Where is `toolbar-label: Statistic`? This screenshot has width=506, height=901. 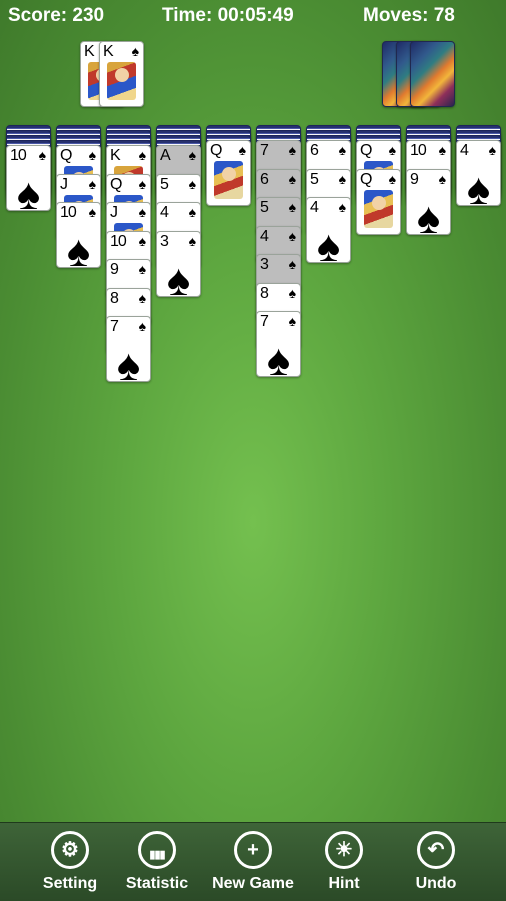
toolbar-label: Statistic is located at coordinates (157, 883).